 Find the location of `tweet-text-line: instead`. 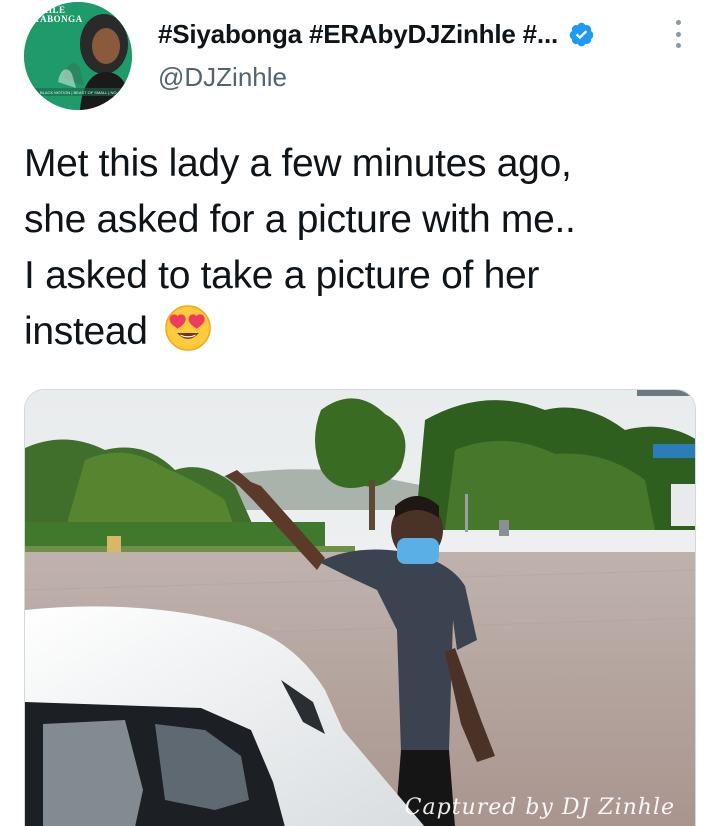

tweet-text-line: instead is located at coordinates (86, 331).